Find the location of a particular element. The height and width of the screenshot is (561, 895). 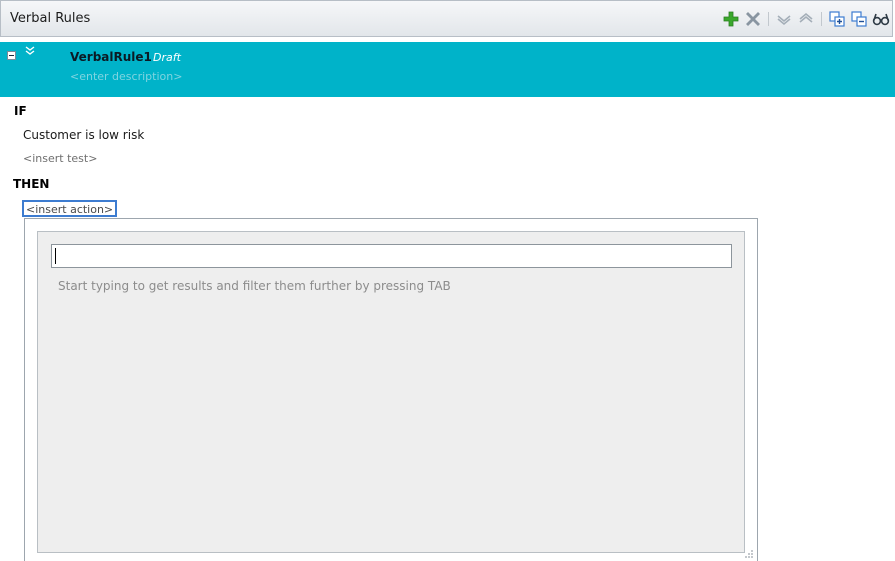

rule-description: <enter description> is located at coordinates (126, 76).